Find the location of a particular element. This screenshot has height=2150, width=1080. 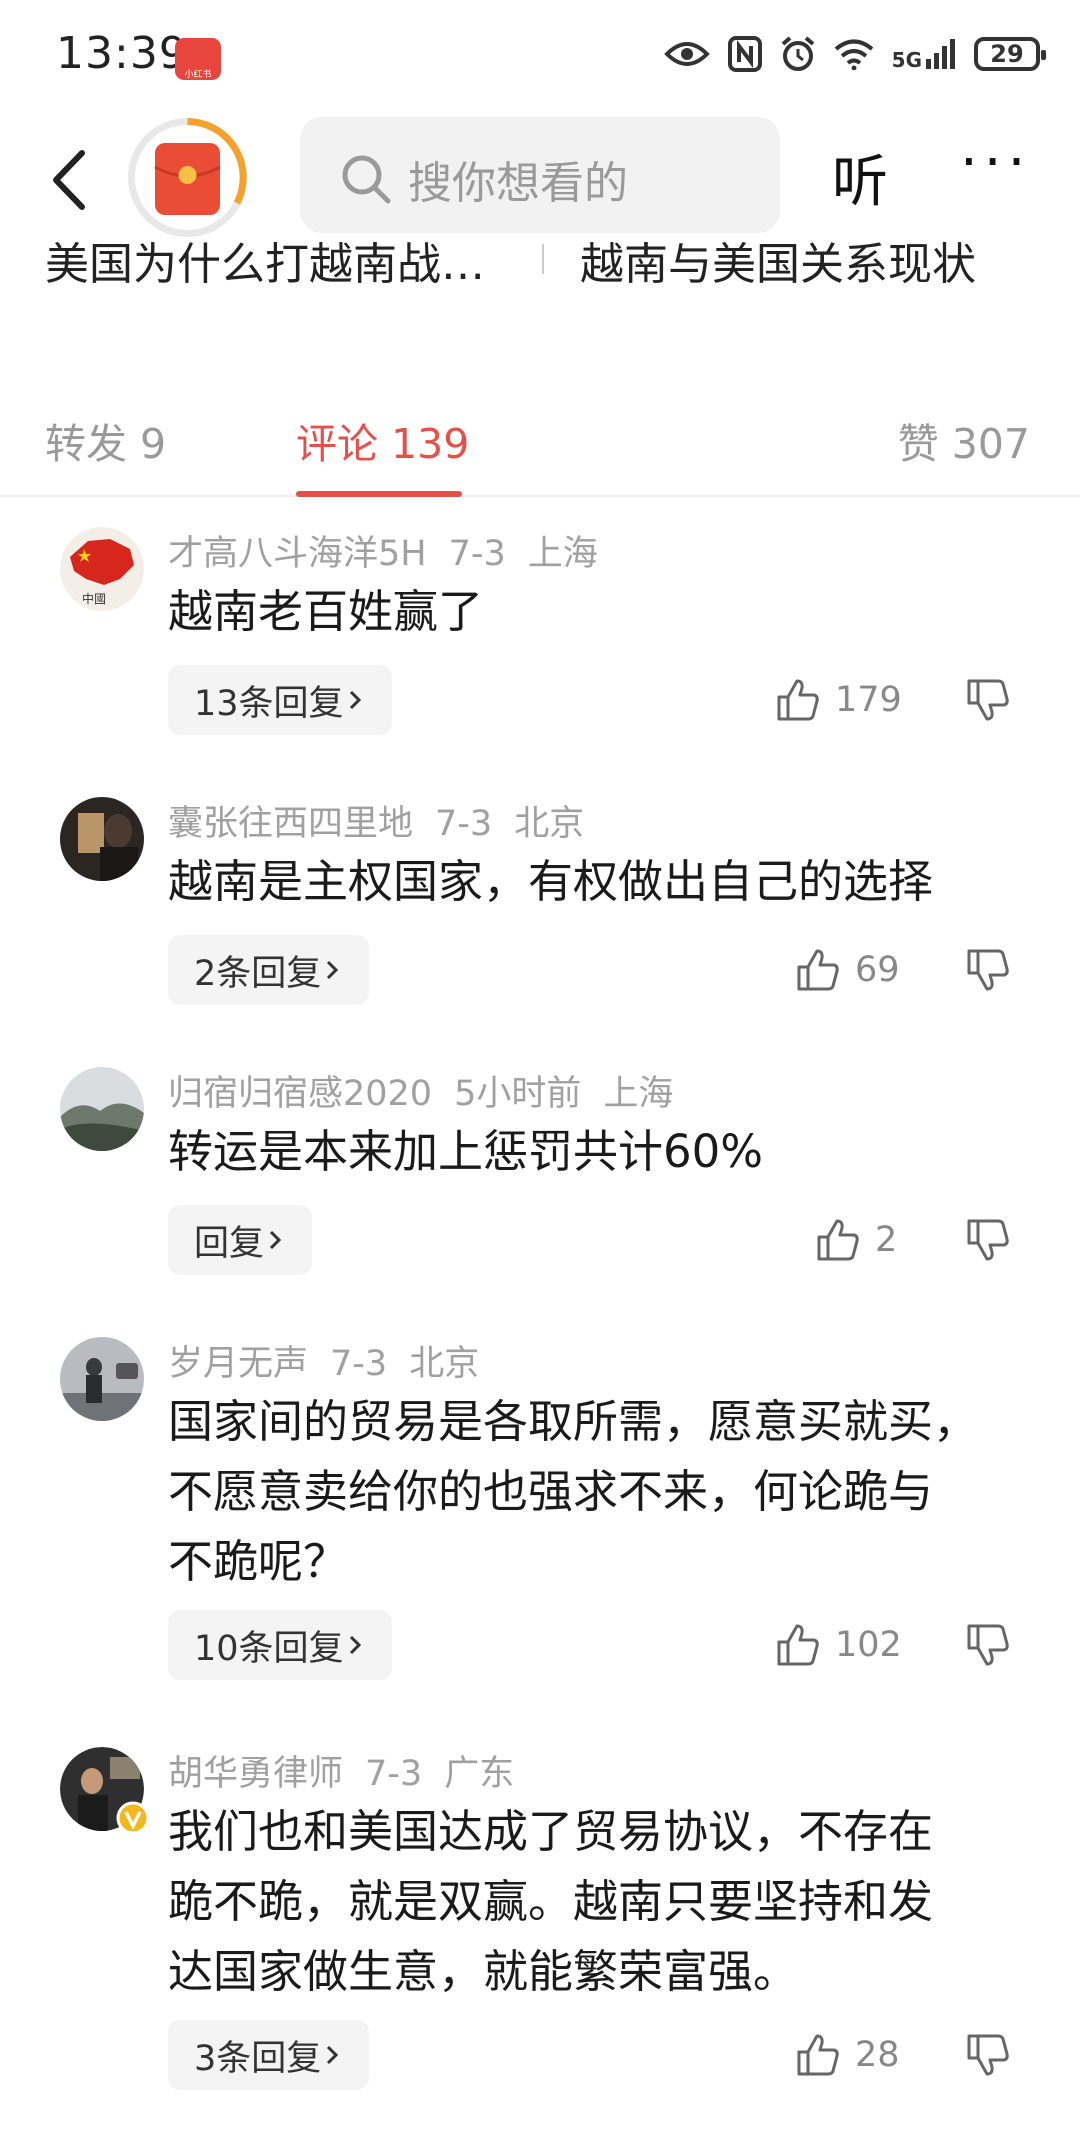

replies-label: 10条回复 is located at coordinates (269, 1648).